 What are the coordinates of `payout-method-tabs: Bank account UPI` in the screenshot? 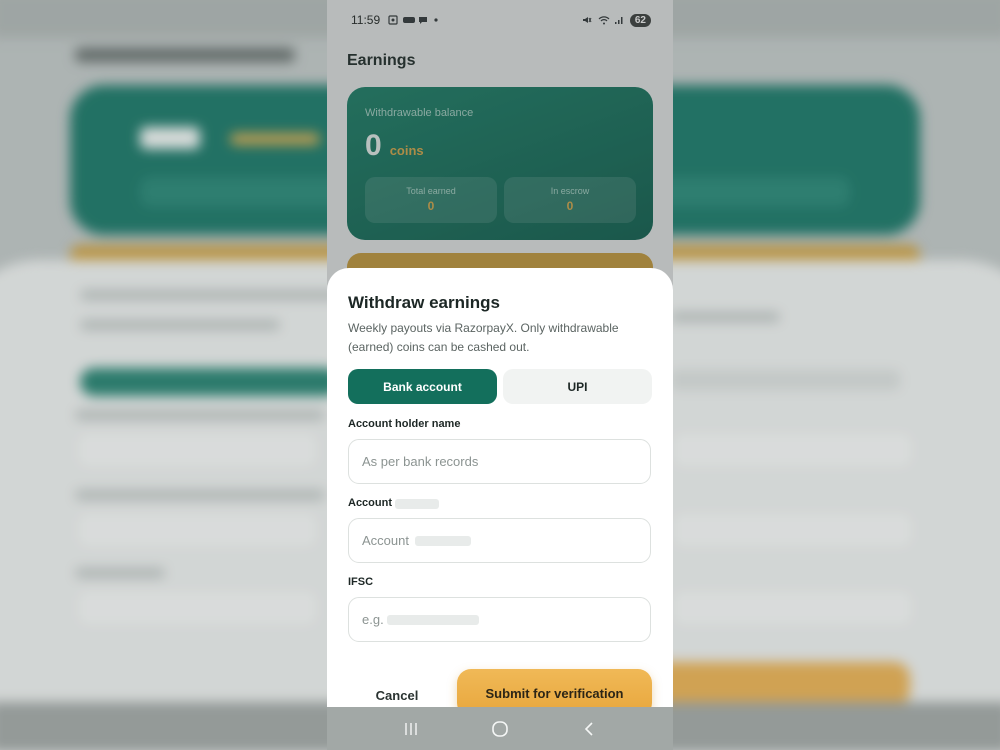 It's located at (500, 386).